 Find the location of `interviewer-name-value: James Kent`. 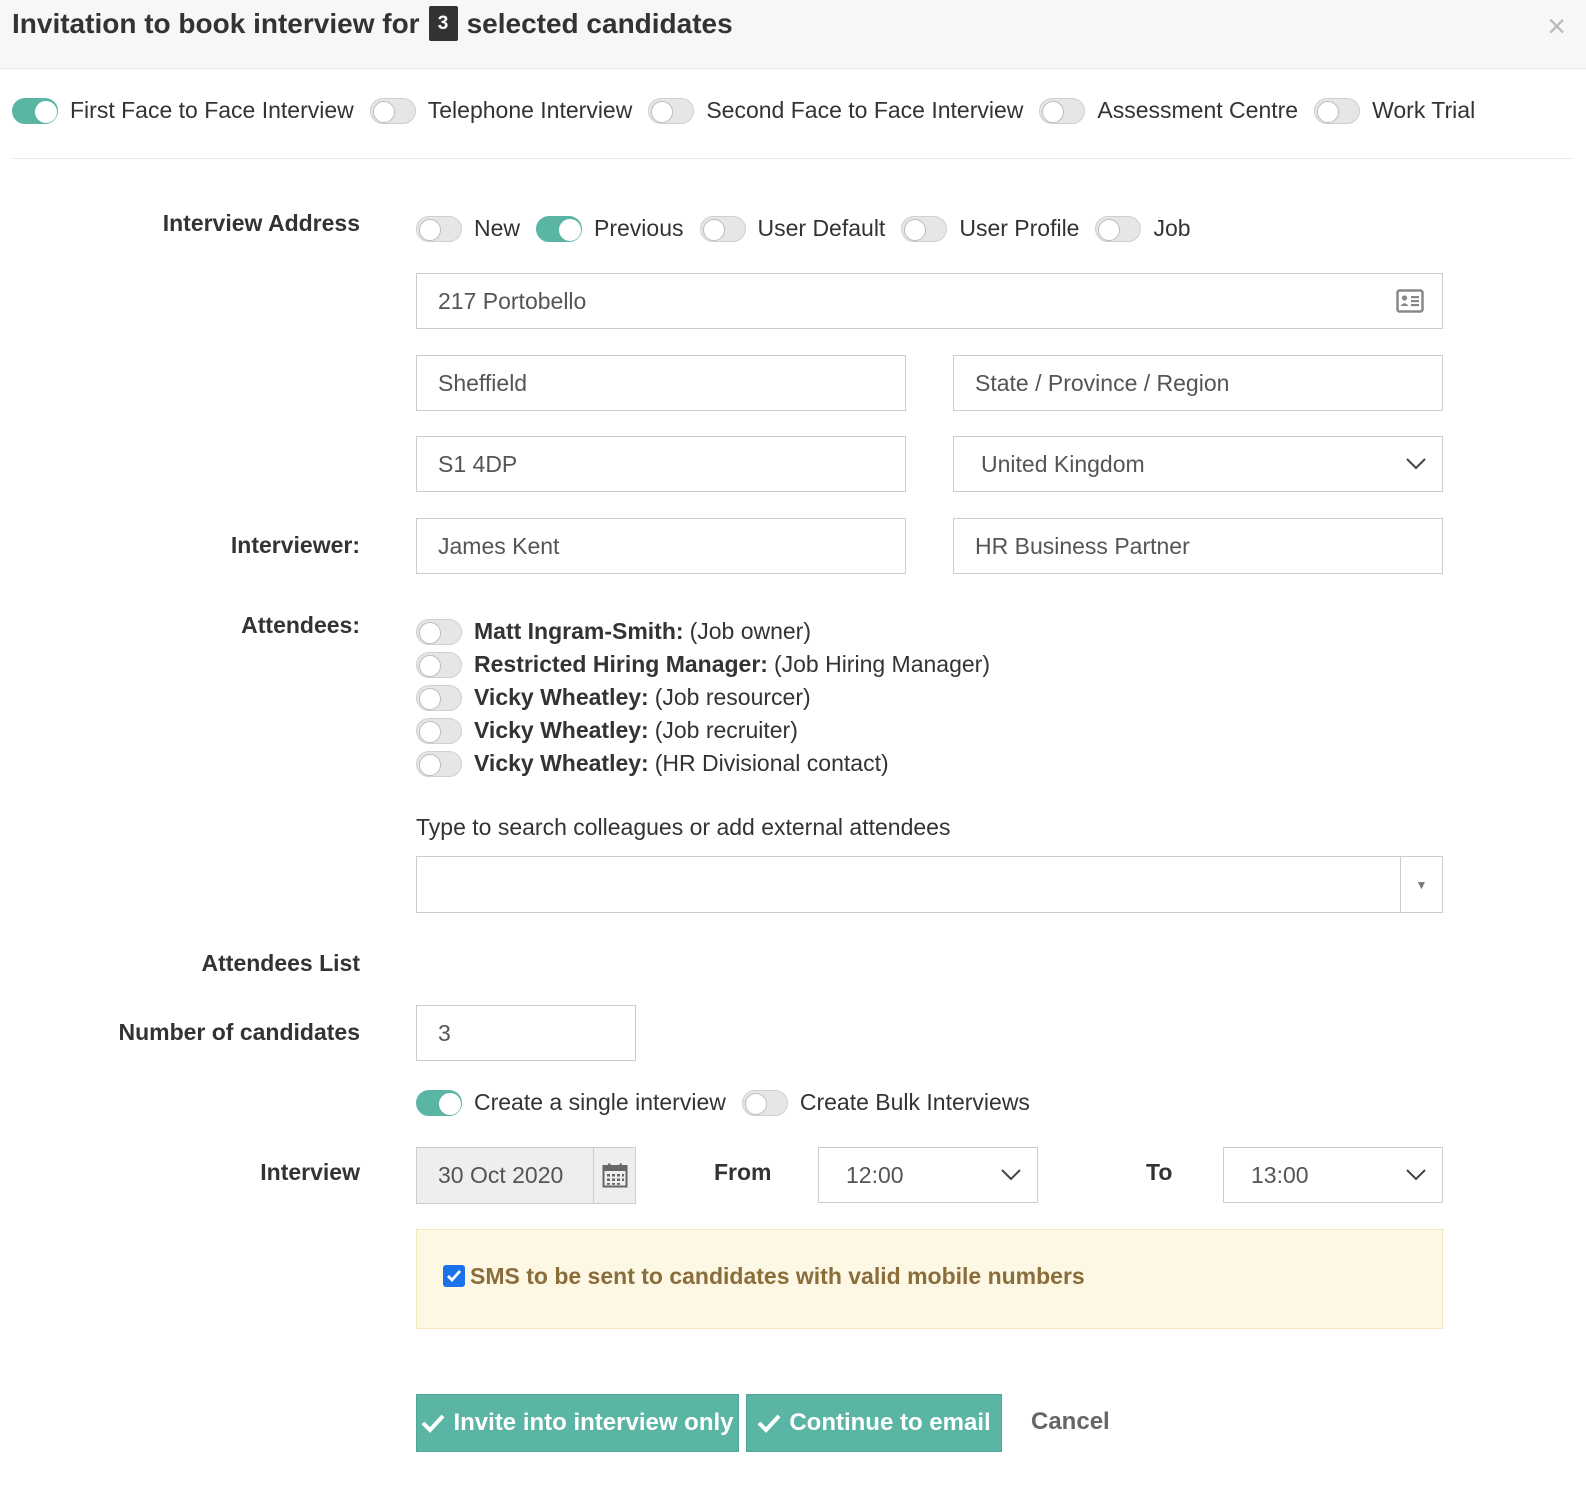

interviewer-name-value: James Kent is located at coordinates (499, 545).